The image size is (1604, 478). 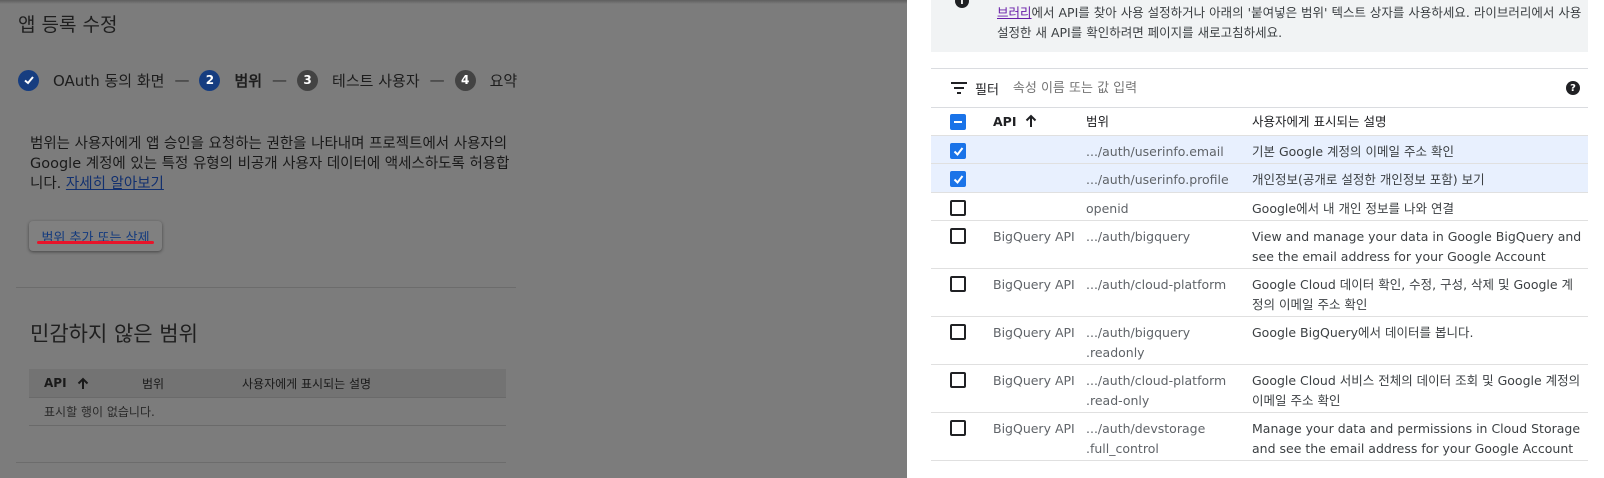 I want to click on stepper: OAuth 동의 화면 — 2 범위 — 3 테스트 사용자 — 4 요약, so click(x=267, y=80).